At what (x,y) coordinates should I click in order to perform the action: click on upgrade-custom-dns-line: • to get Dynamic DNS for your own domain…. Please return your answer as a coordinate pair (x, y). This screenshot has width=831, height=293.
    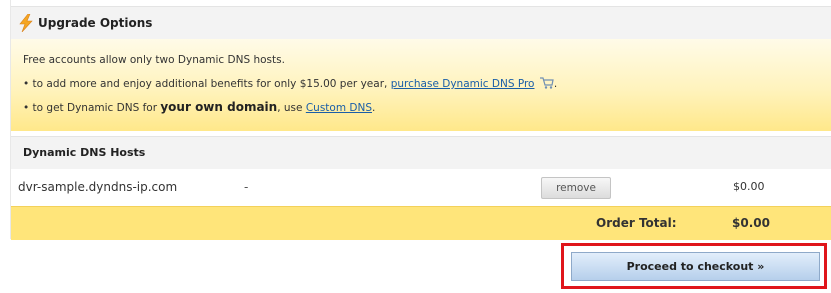
    Looking at the image, I should click on (199, 107).